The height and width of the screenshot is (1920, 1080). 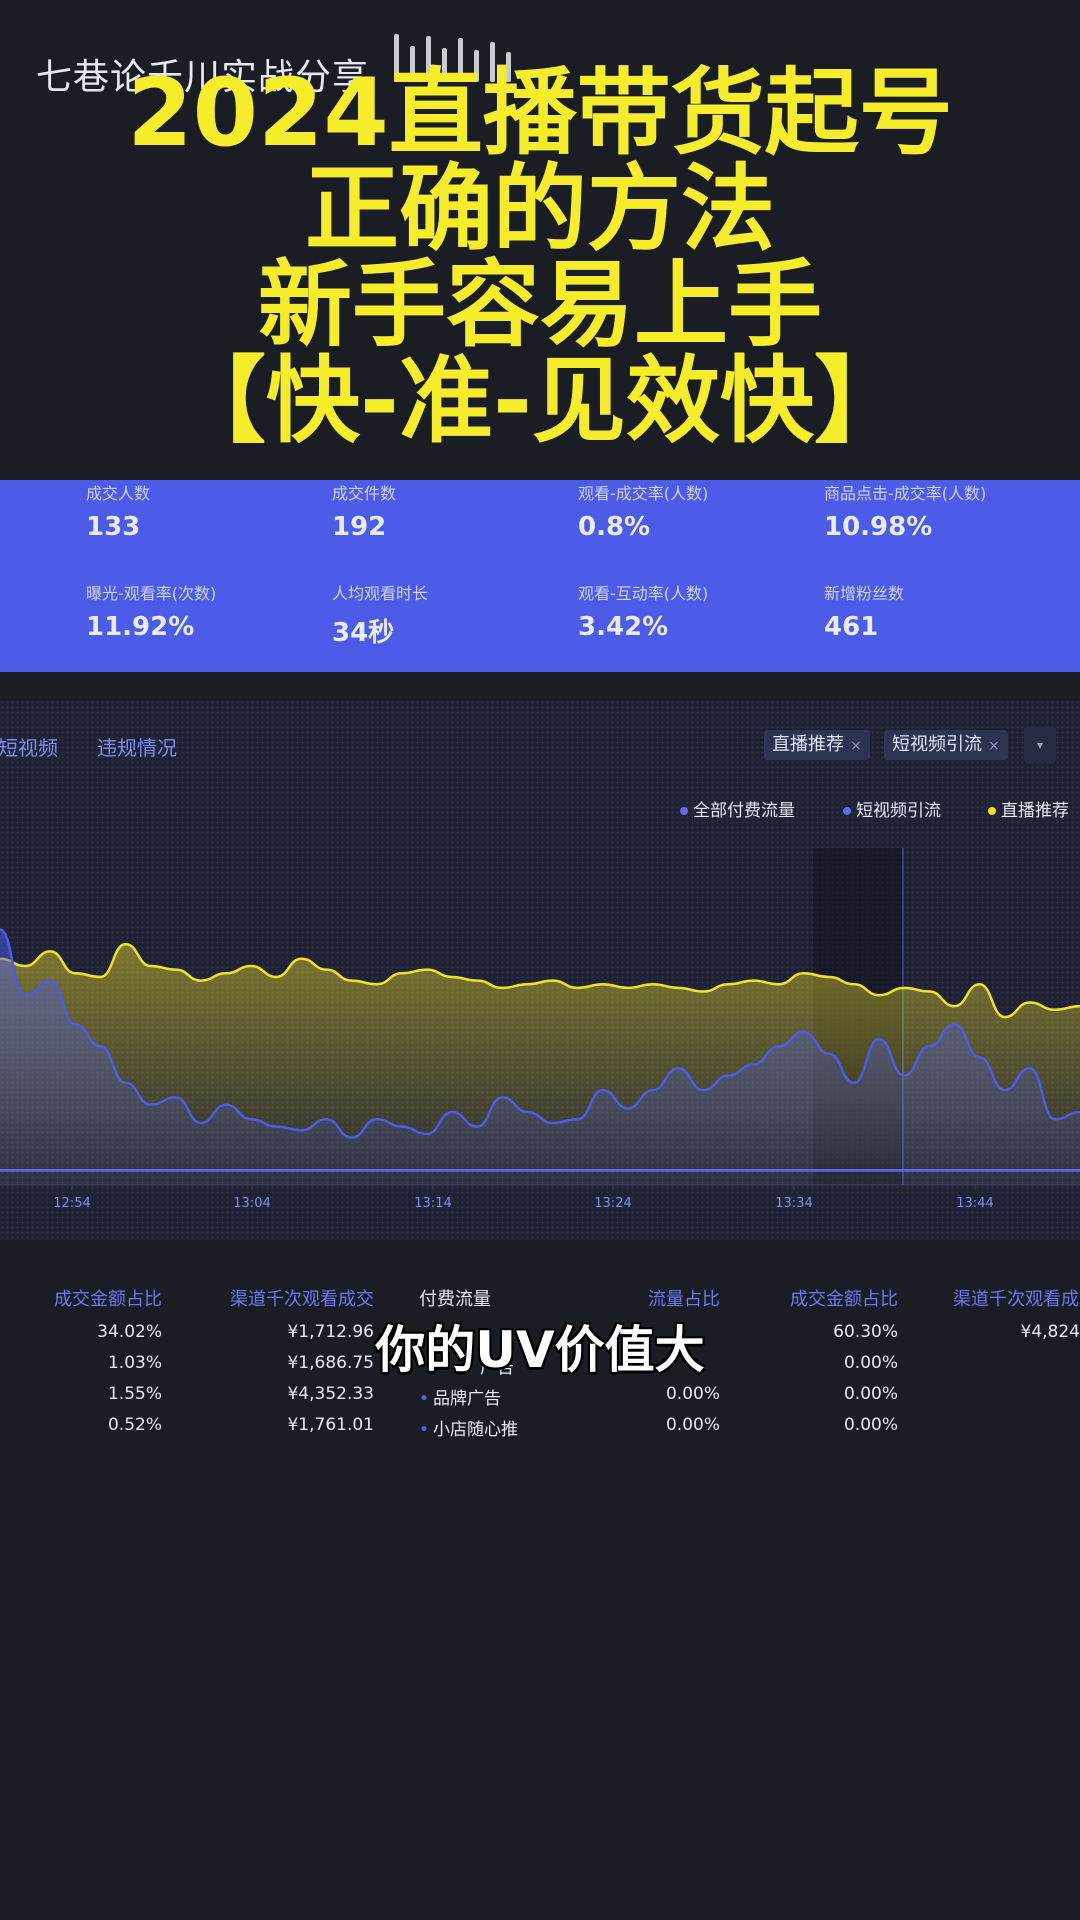 I want to click on title-line: 【快-准-见效快】, so click(x=540, y=401).